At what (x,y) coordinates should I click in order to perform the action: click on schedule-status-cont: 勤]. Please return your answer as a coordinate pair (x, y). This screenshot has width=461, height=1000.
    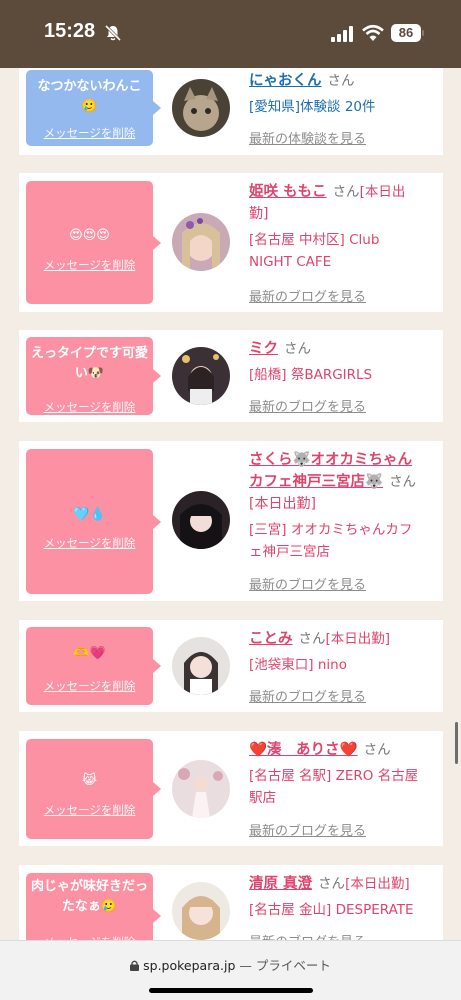
    Looking at the image, I should click on (259, 214).